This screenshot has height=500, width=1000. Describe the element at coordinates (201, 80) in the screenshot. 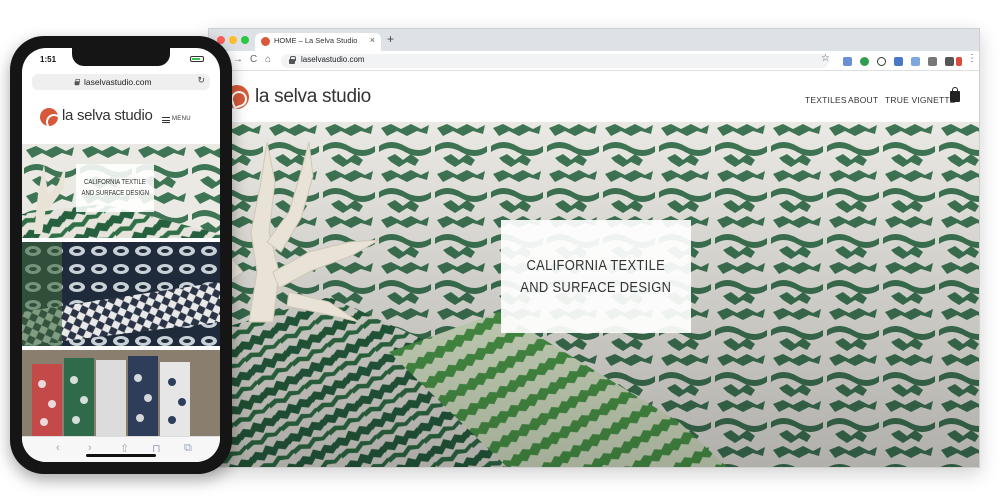

I see `reload-icon: ↻` at that location.